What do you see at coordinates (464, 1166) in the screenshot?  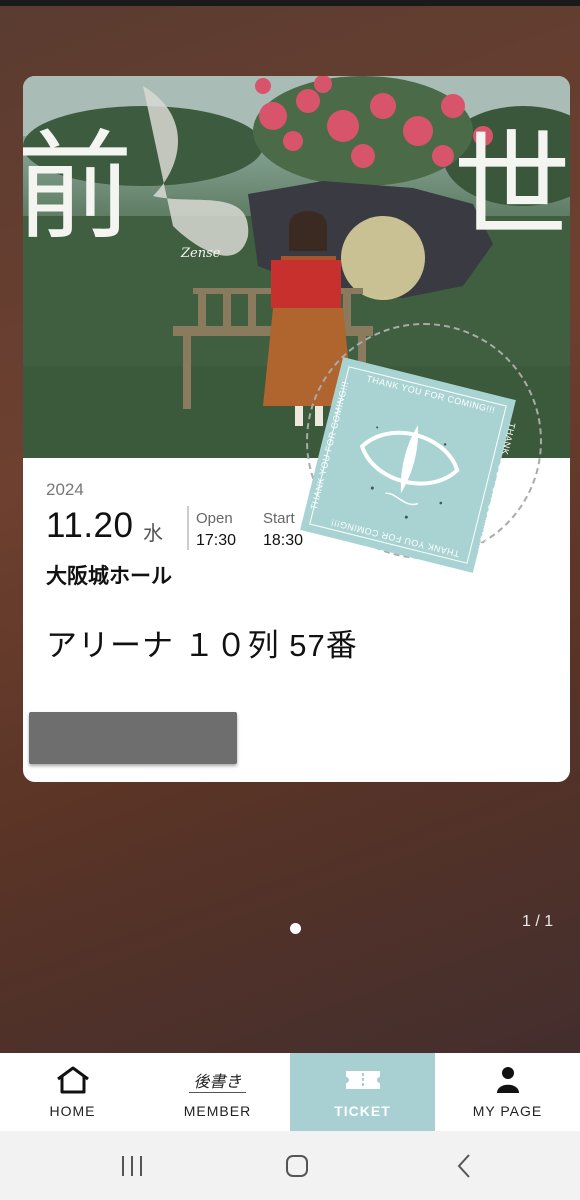 I see `back-button` at bounding box center [464, 1166].